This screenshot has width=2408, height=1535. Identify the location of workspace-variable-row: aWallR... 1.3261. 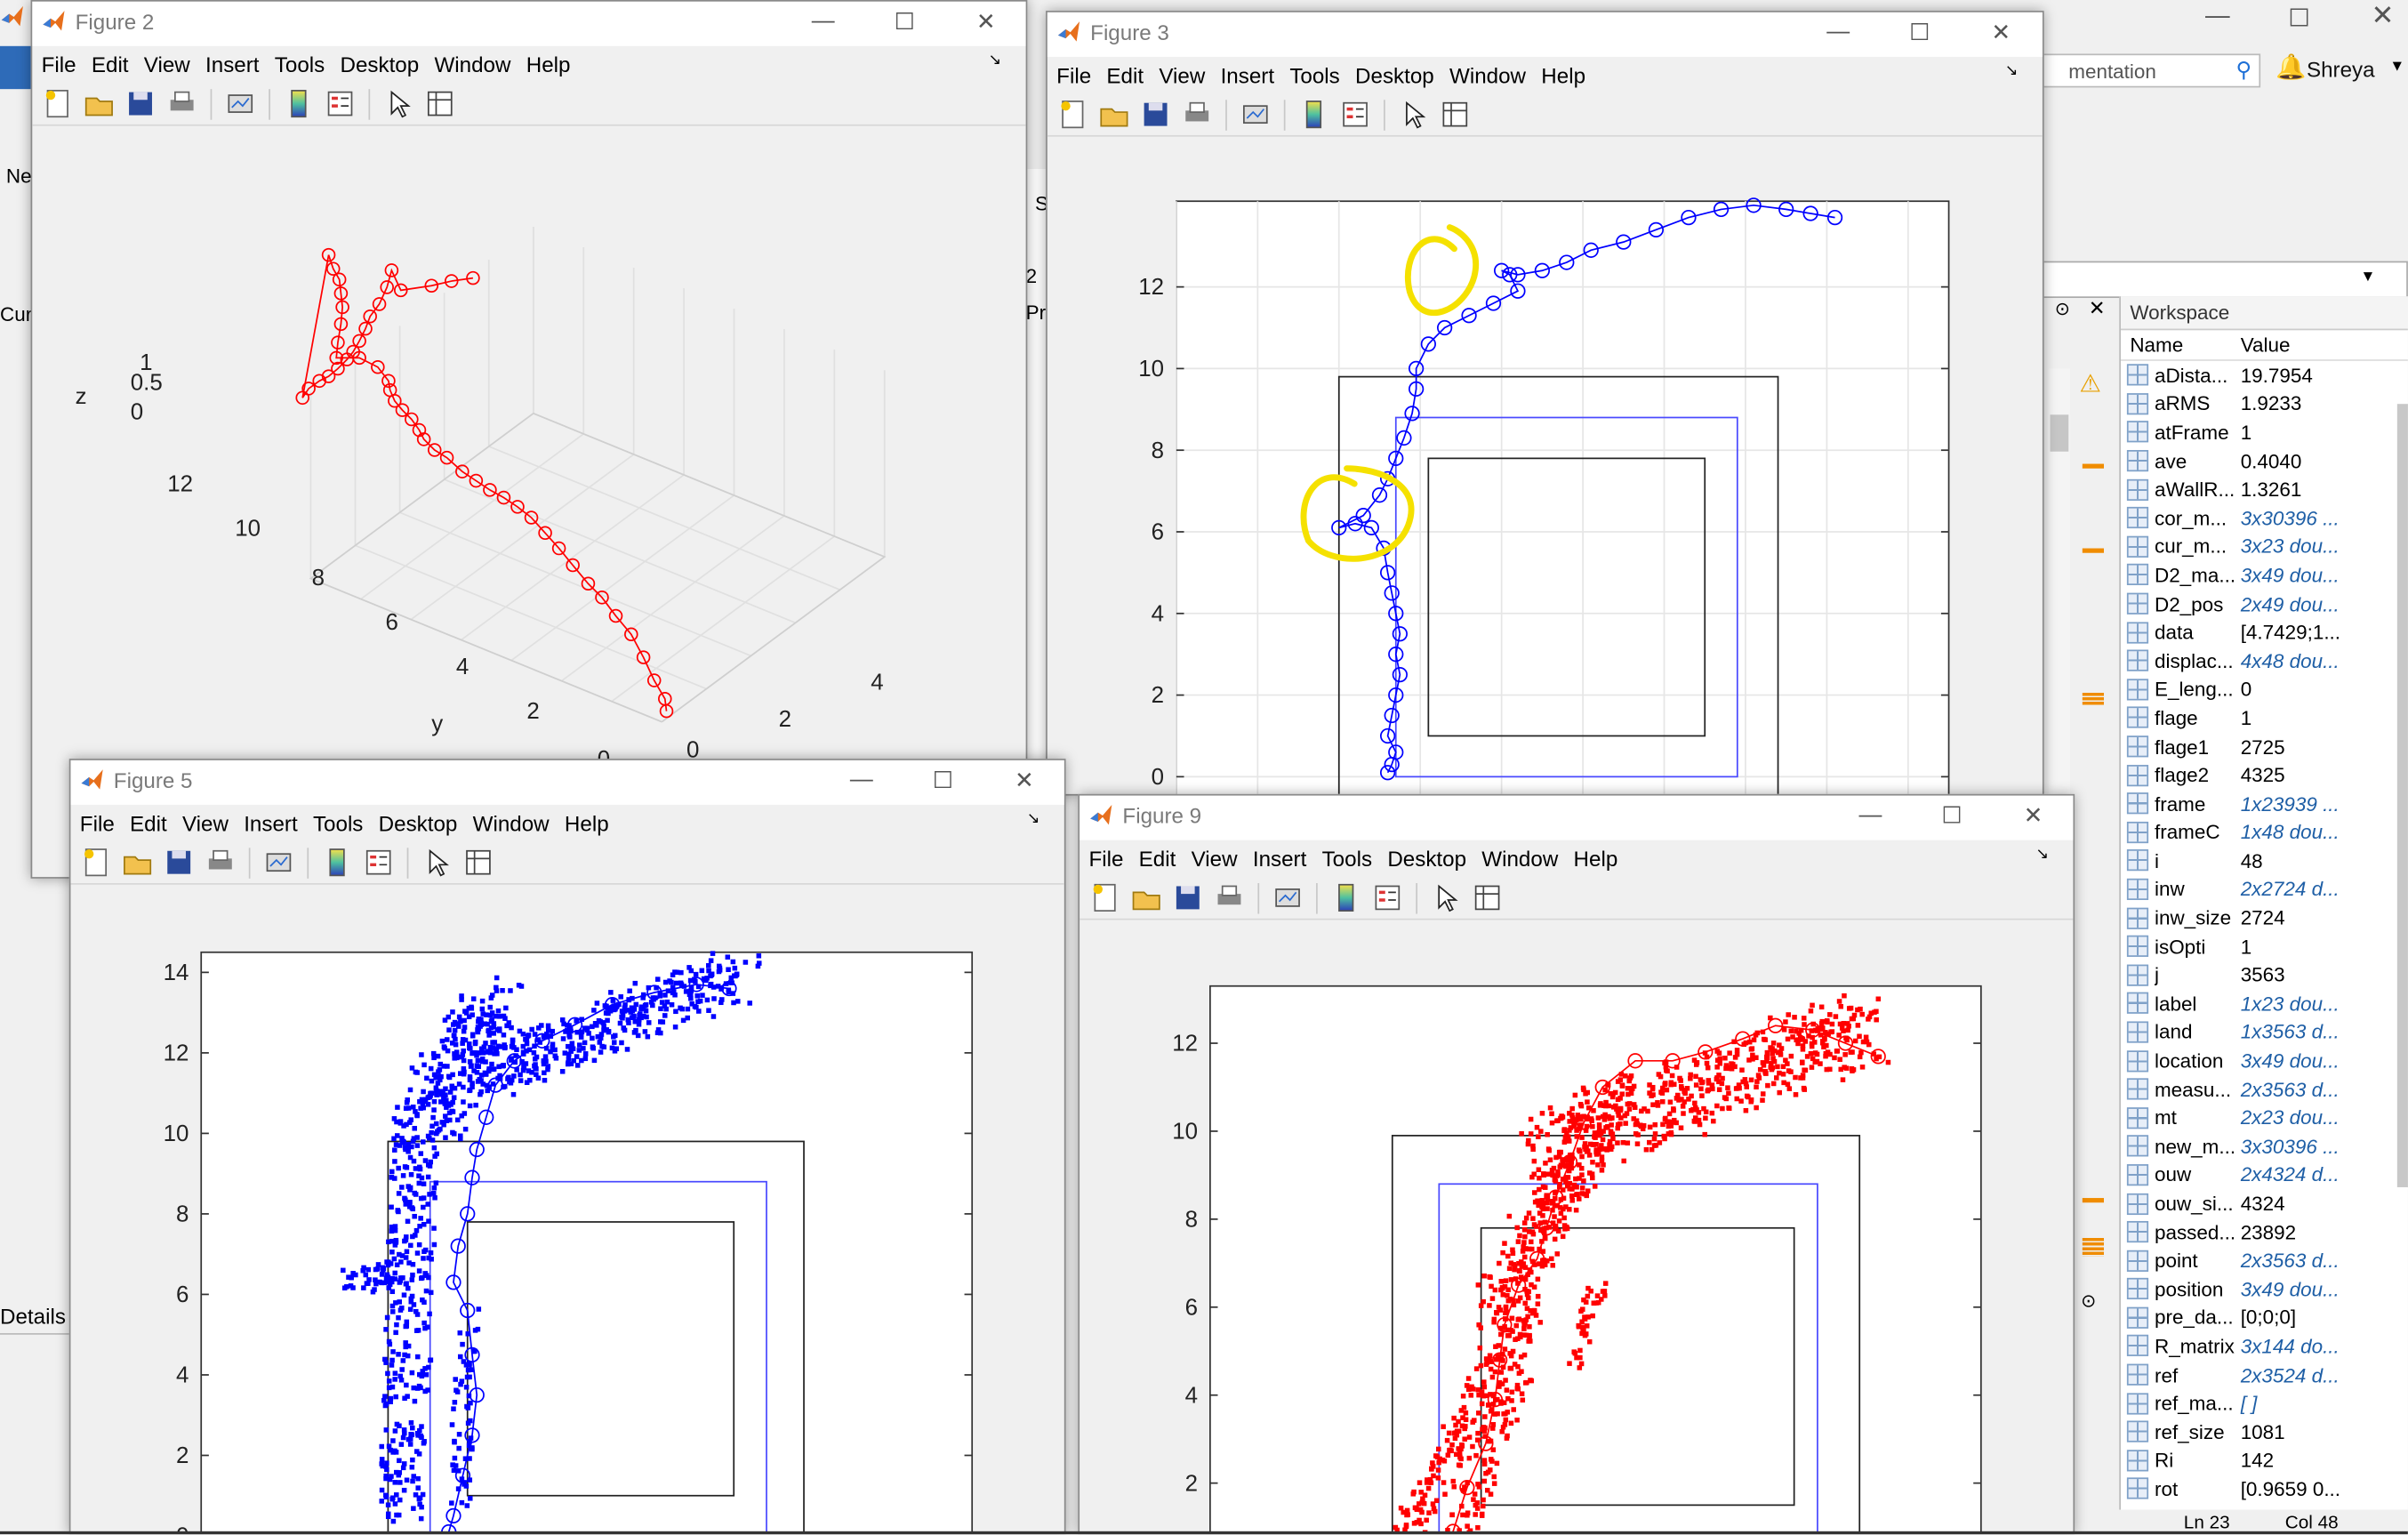
(2265, 489).